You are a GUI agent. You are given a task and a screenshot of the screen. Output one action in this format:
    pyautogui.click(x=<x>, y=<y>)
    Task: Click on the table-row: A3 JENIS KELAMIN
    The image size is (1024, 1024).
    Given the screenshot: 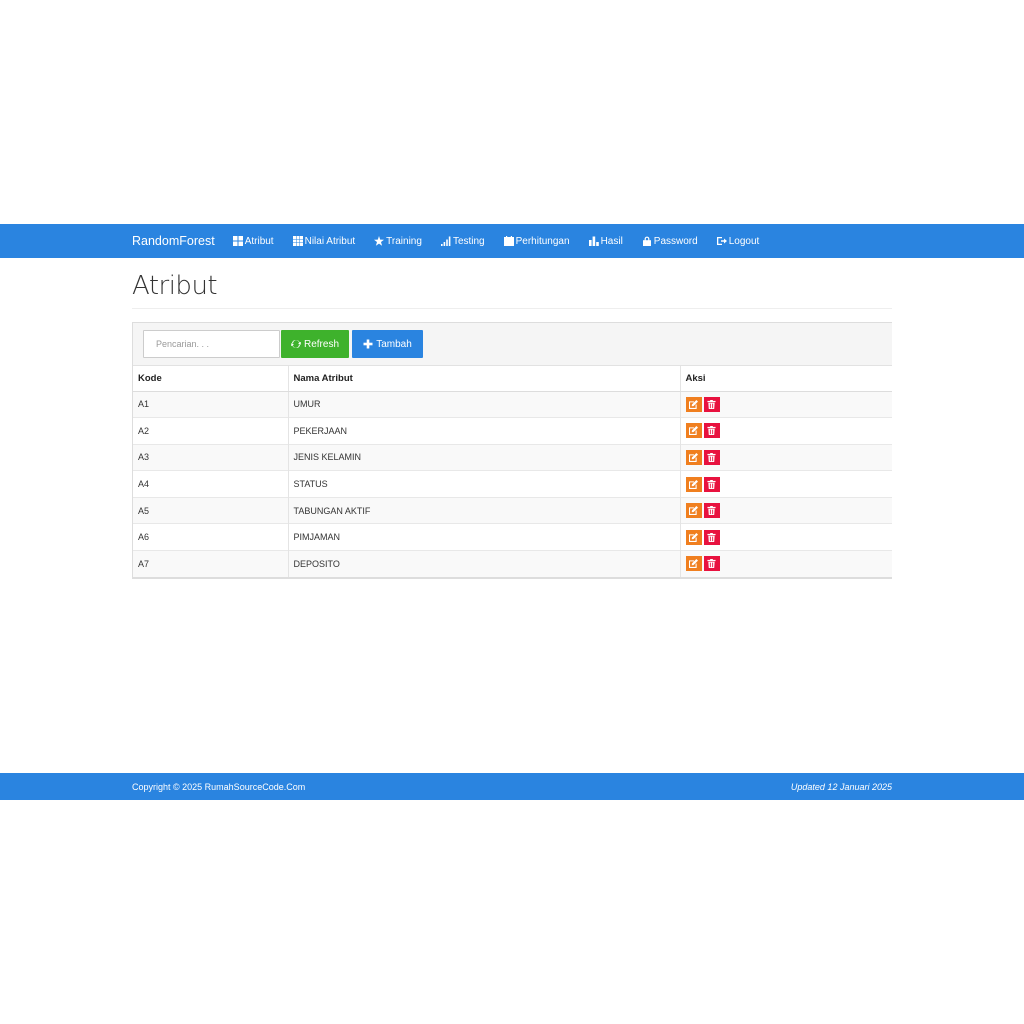 What is the action you would take?
    pyautogui.click(x=512, y=457)
    